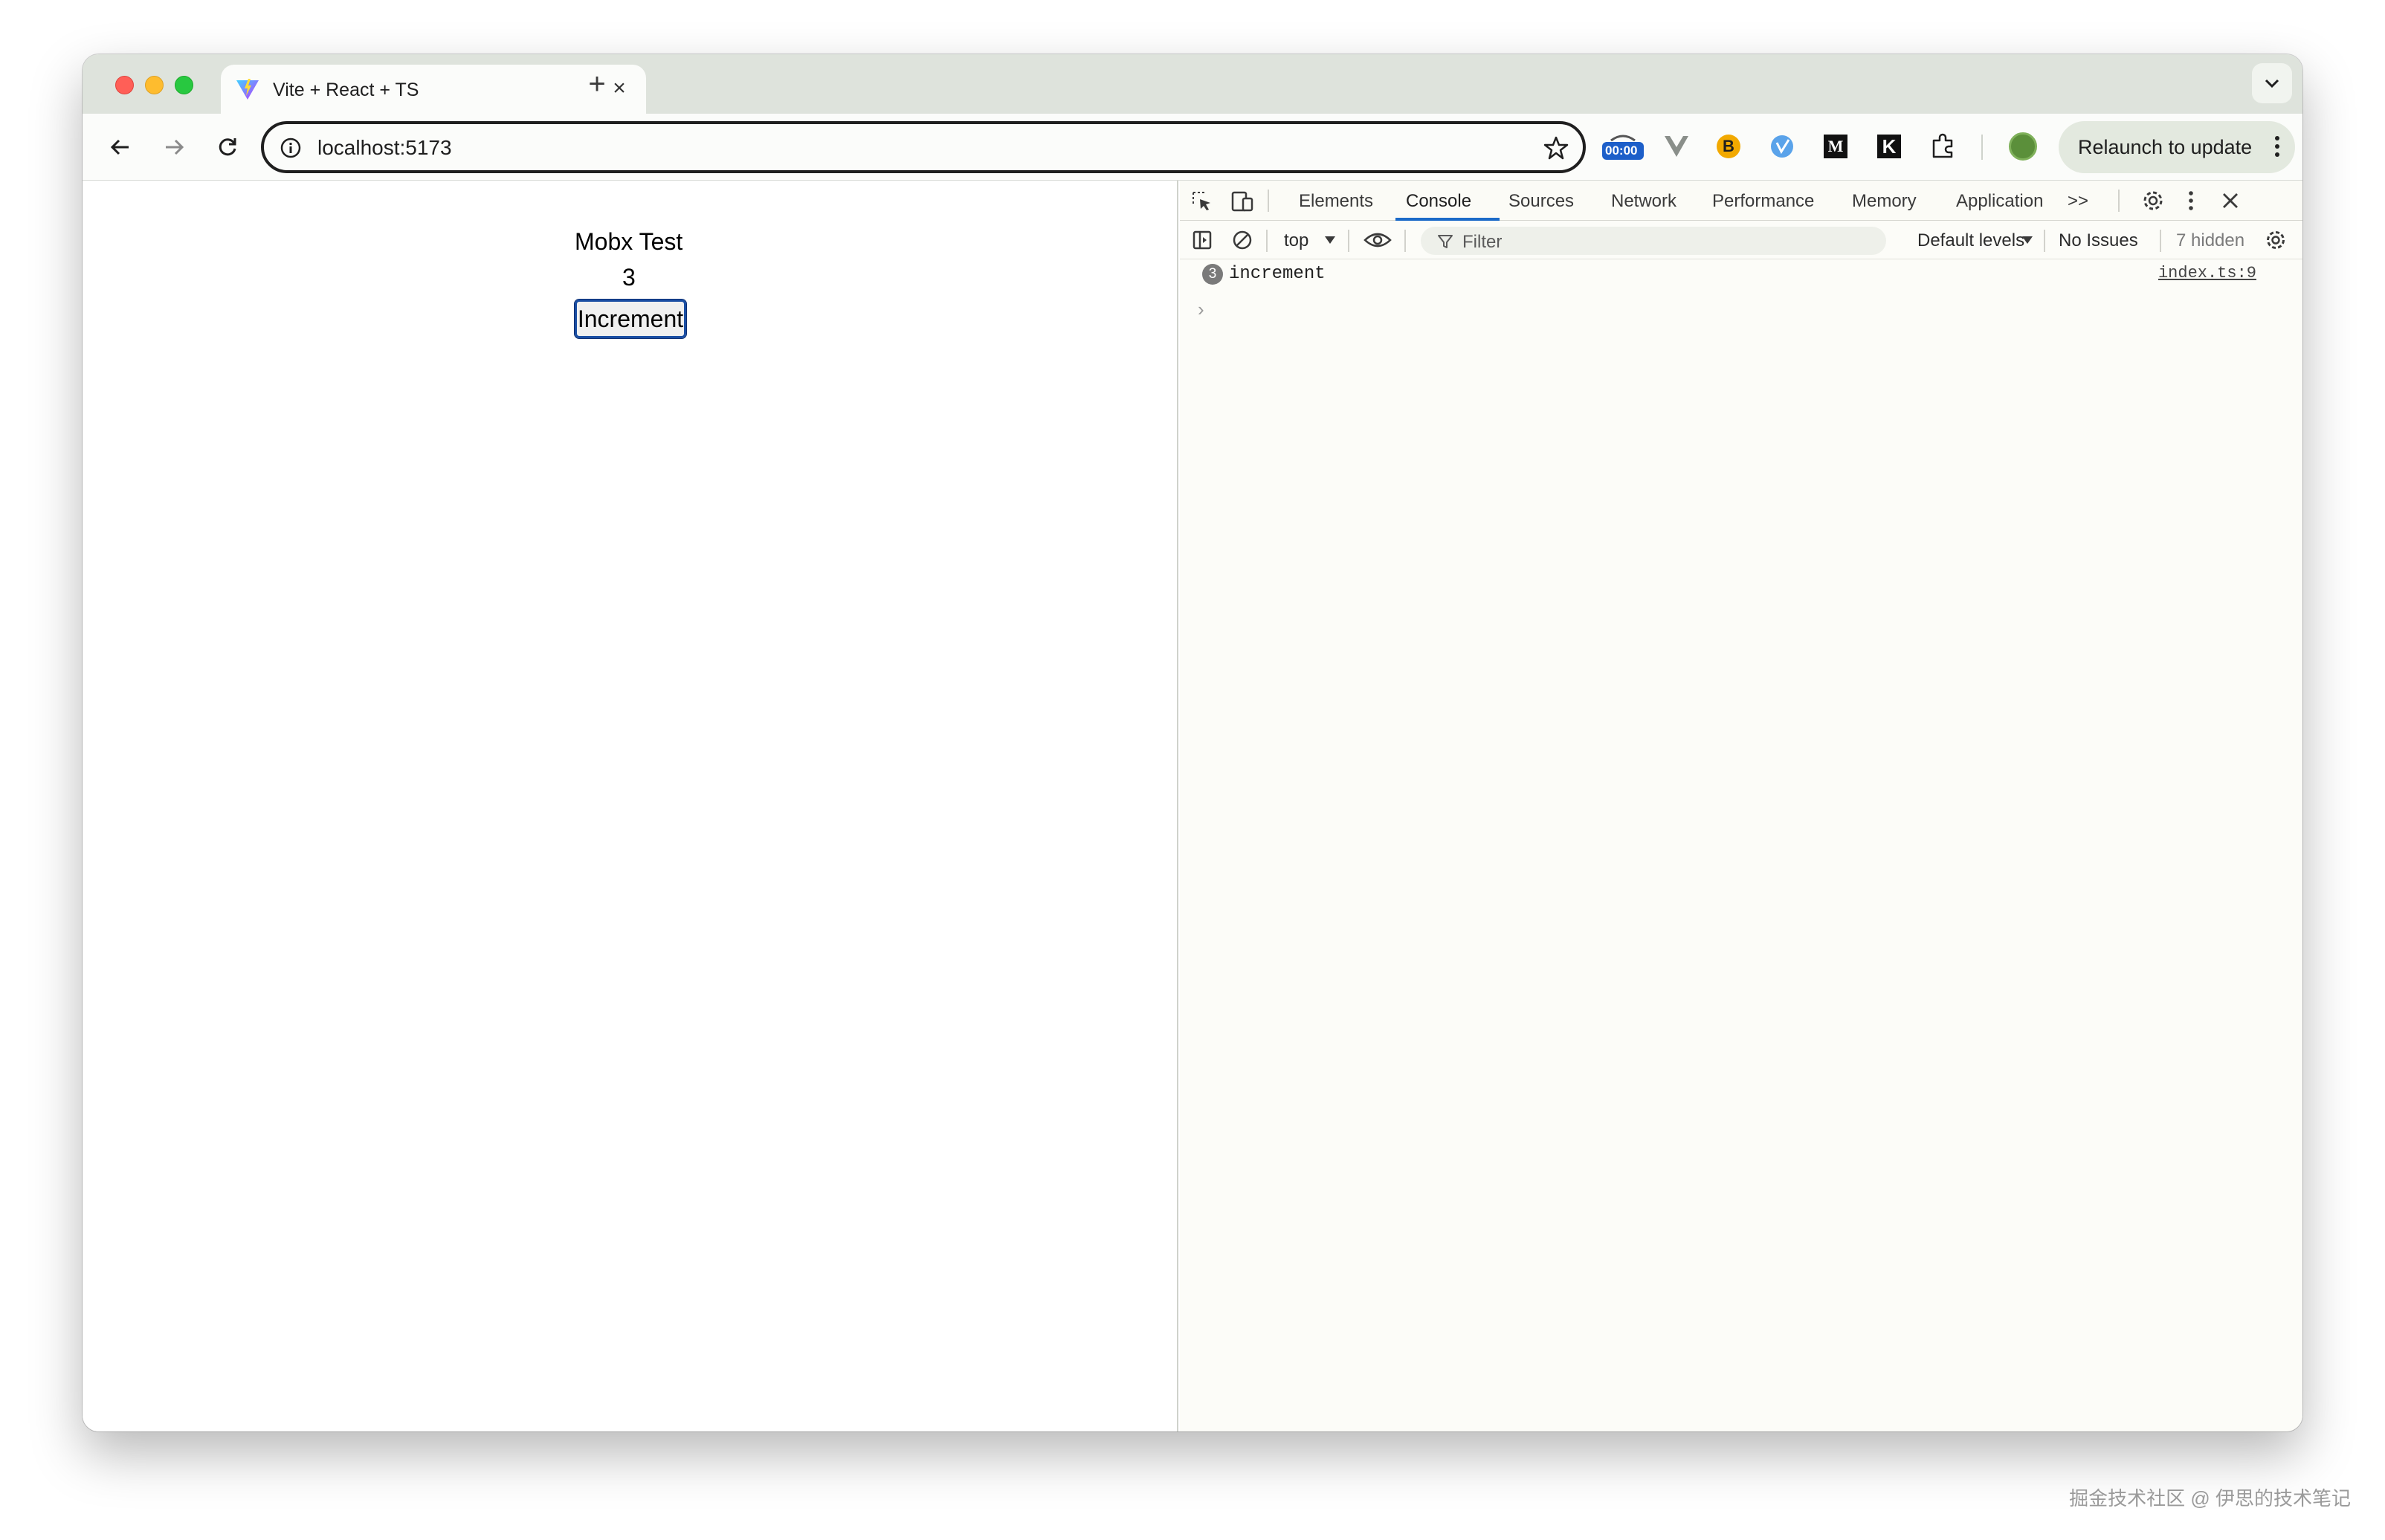 The image size is (2385, 1540). I want to click on new-tab-button: +, so click(597, 85).